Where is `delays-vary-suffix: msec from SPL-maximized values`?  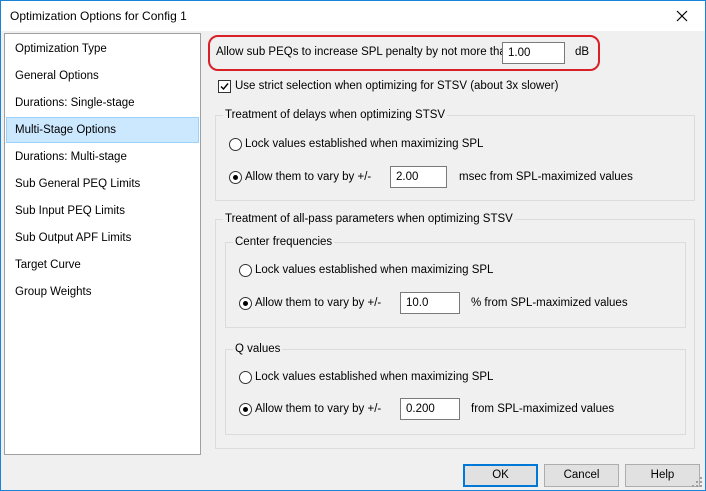
delays-vary-suffix: msec from SPL-maximized values is located at coordinates (546, 177).